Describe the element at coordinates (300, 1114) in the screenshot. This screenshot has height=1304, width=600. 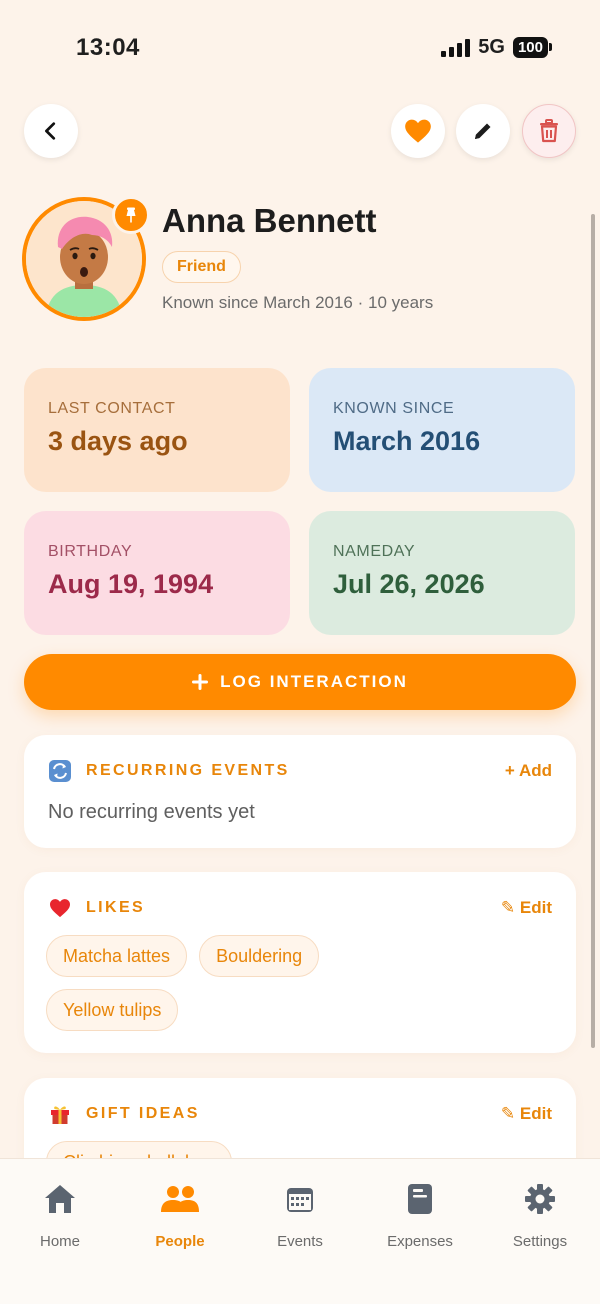
I see `card-header: GIFT IDEAS ✎ Edit` at that location.